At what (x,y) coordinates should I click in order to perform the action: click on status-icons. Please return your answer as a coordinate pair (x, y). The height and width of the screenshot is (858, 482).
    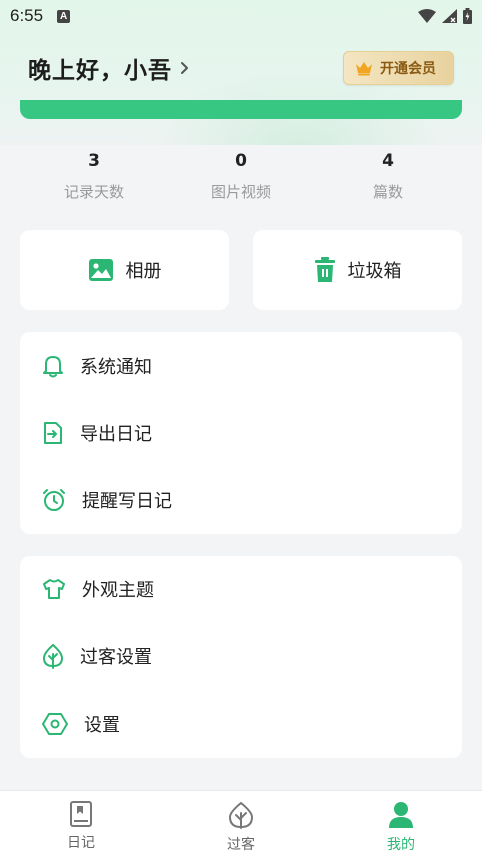
    Looking at the image, I should click on (445, 16).